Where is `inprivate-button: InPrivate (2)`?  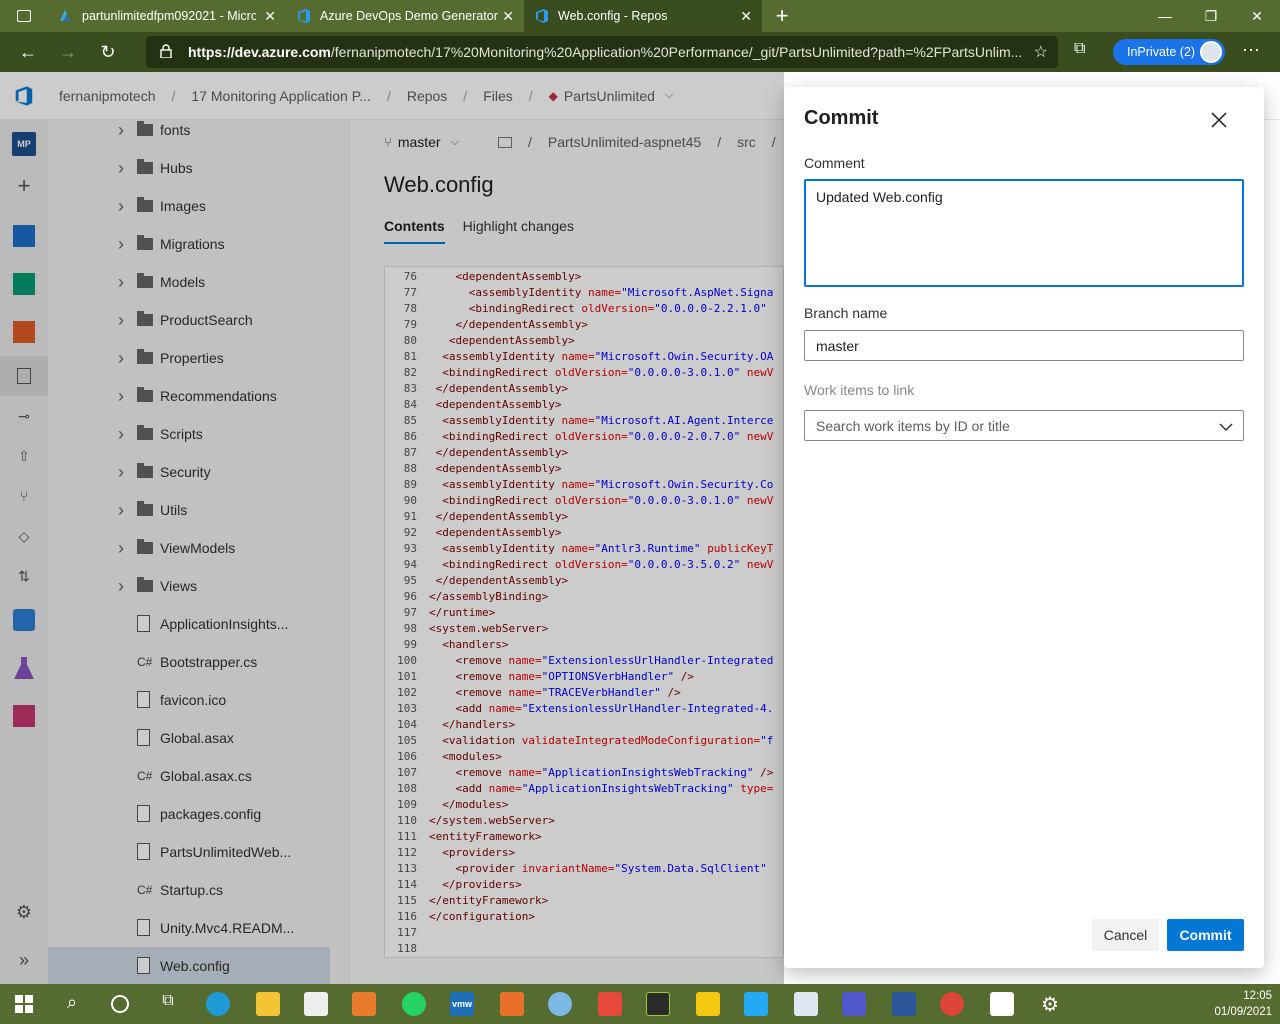
inprivate-button: InPrivate (2) is located at coordinates (1169, 52).